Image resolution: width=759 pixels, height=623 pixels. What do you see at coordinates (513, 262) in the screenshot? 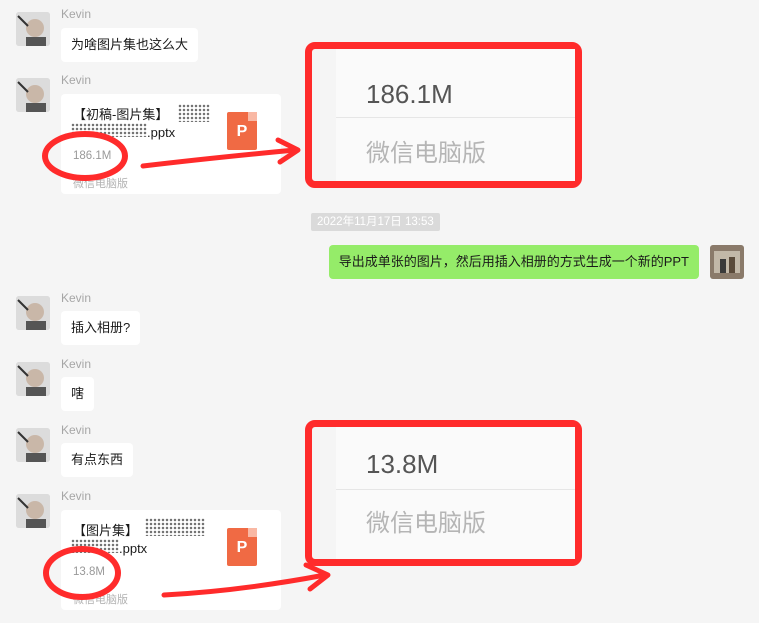
I see `message-bubble-self: 导出成单张的图片，然后用插入相册的方式生成一个新的PPT` at bounding box center [513, 262].